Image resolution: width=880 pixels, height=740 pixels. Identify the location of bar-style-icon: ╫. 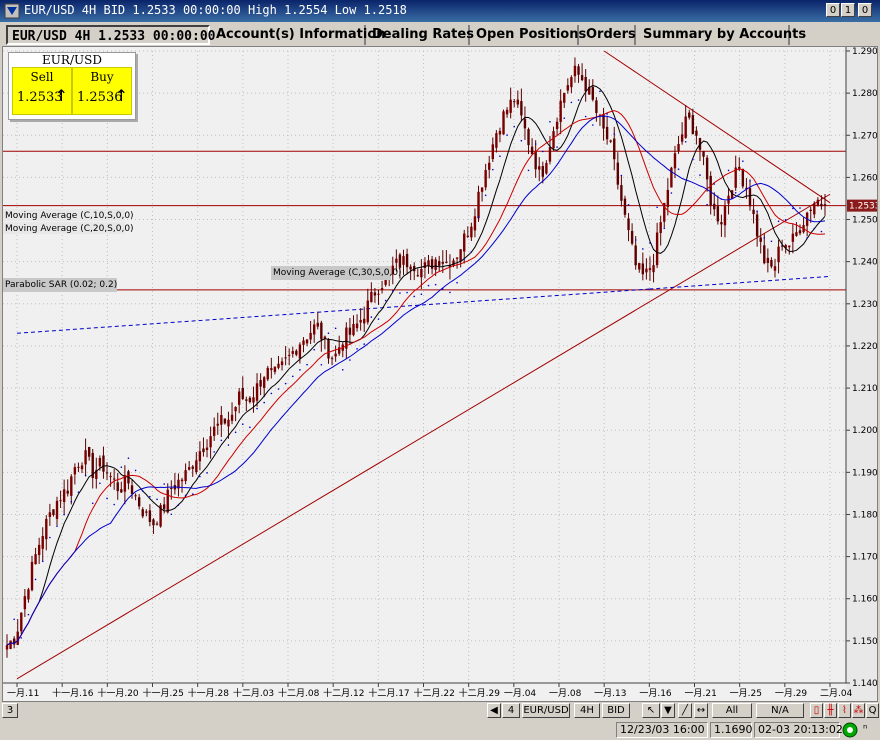
(830, 710).